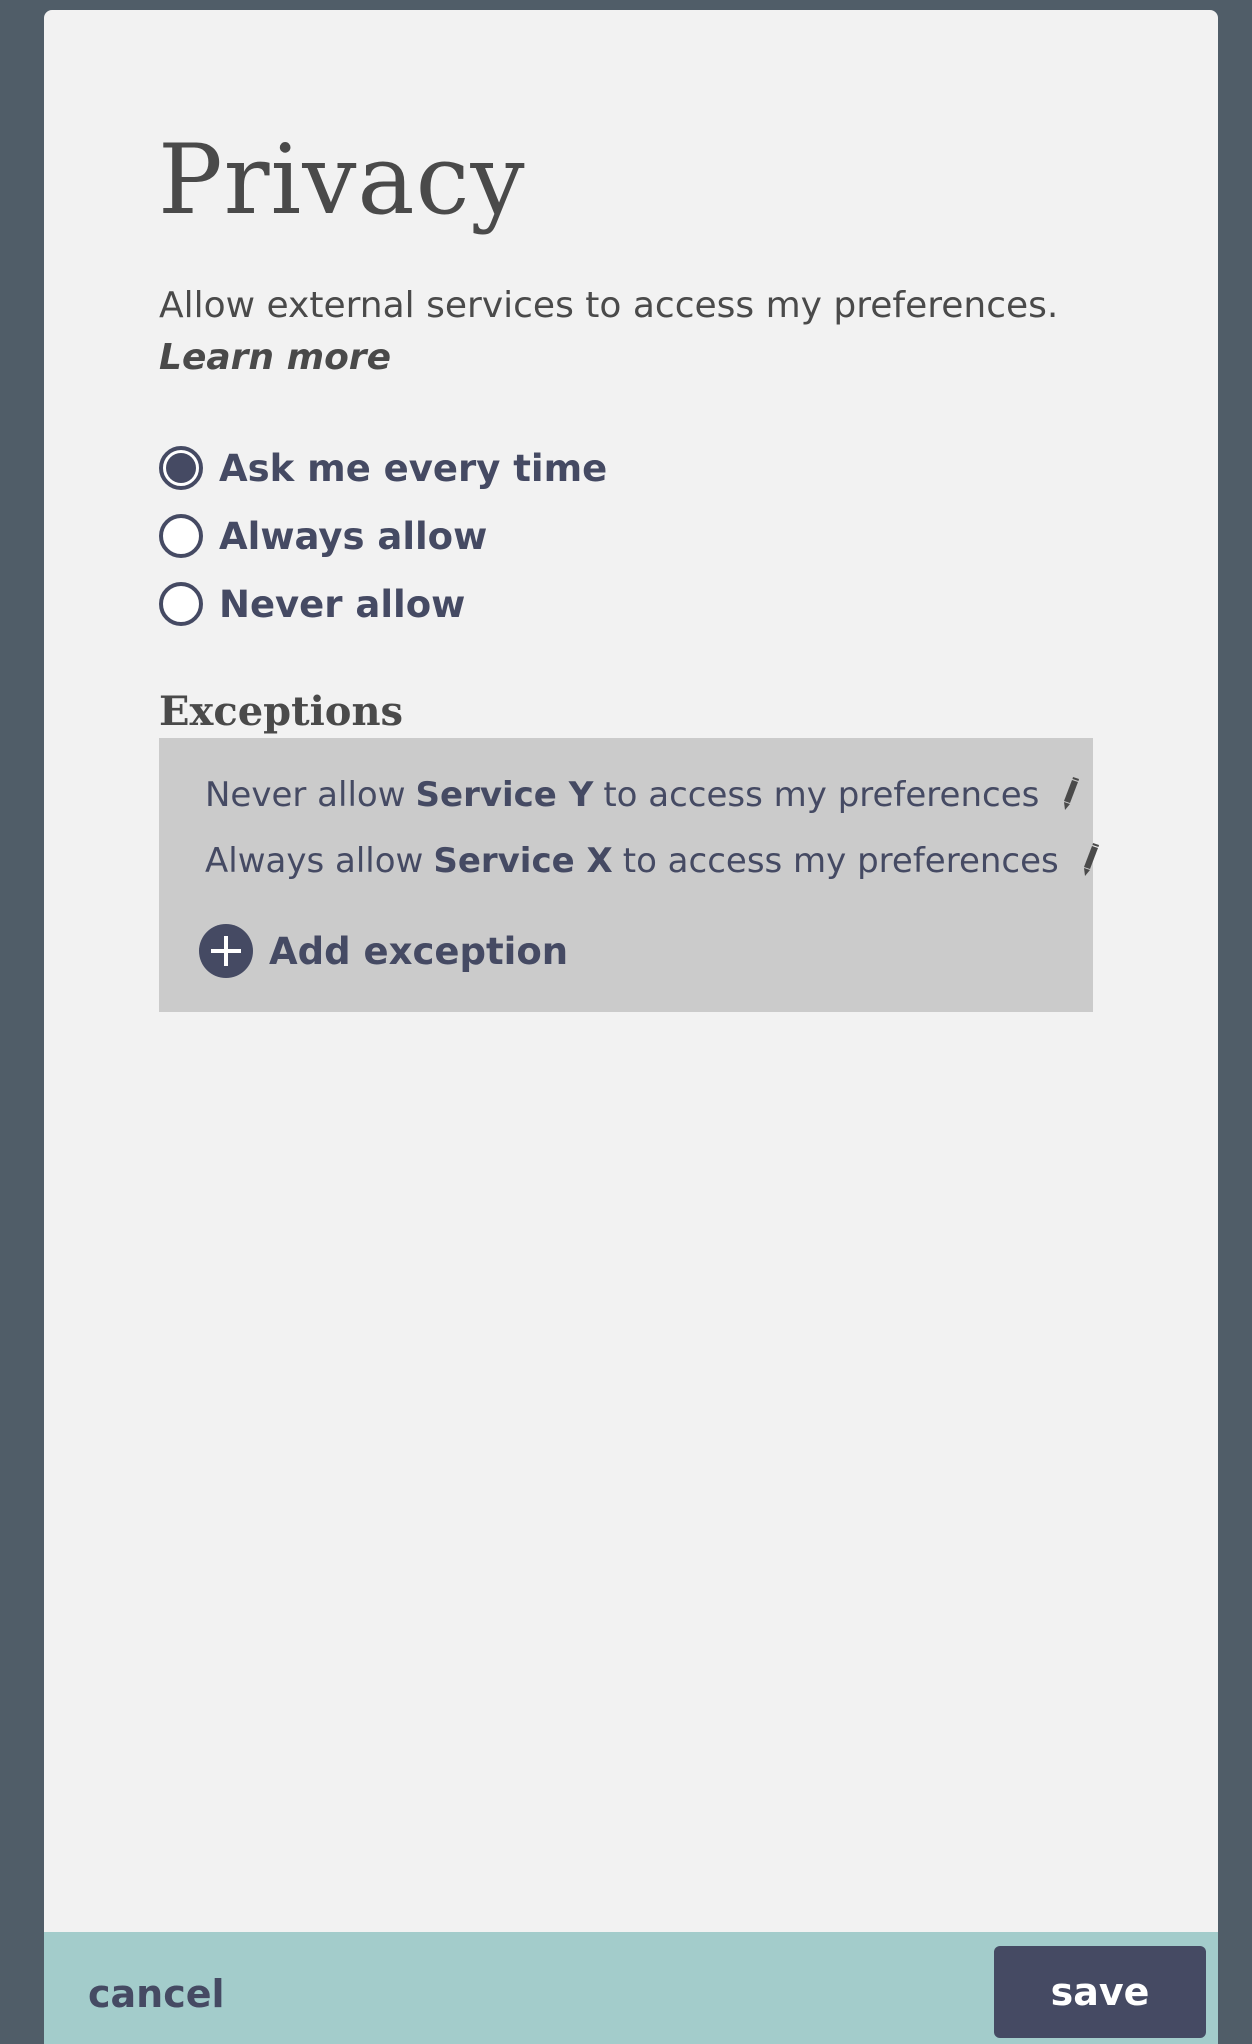  I want to click on plus-circle-icon, so click(226, 951).